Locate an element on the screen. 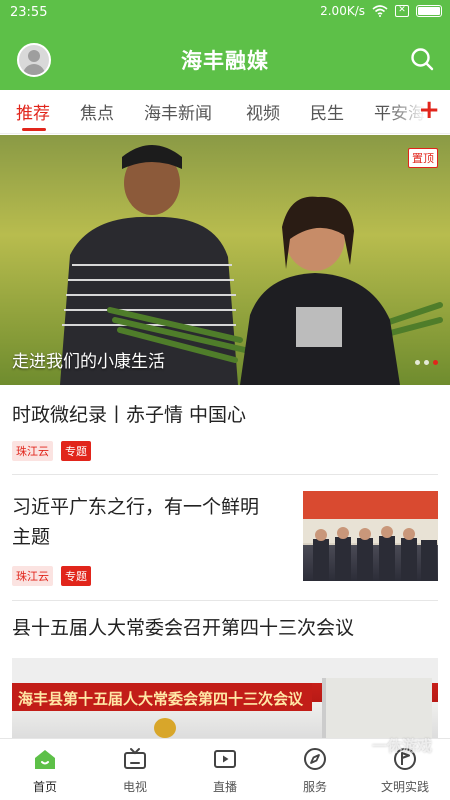  news-image: 海丰县第十五届人大常委会第四十三次会议 is located at coordinates (225, 698).